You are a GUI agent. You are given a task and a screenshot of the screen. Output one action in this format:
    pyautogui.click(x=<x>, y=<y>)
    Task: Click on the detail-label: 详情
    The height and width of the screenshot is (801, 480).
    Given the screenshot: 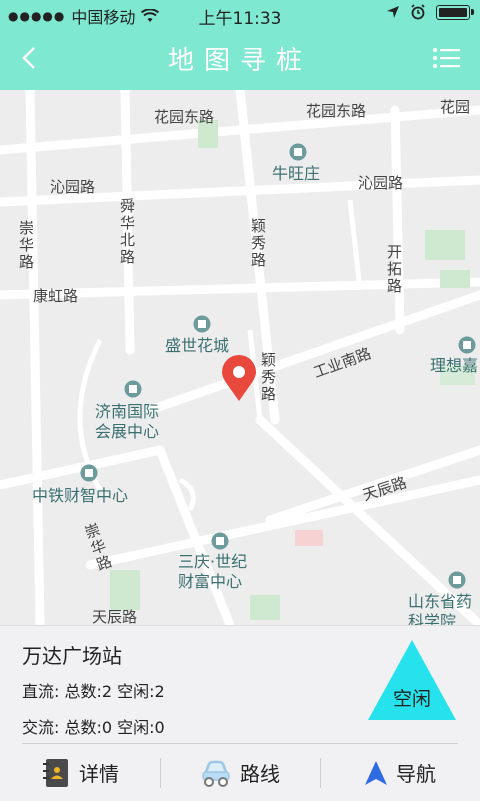 What is the action you would take?
    pyautogui.click(x=99, y=774)
    